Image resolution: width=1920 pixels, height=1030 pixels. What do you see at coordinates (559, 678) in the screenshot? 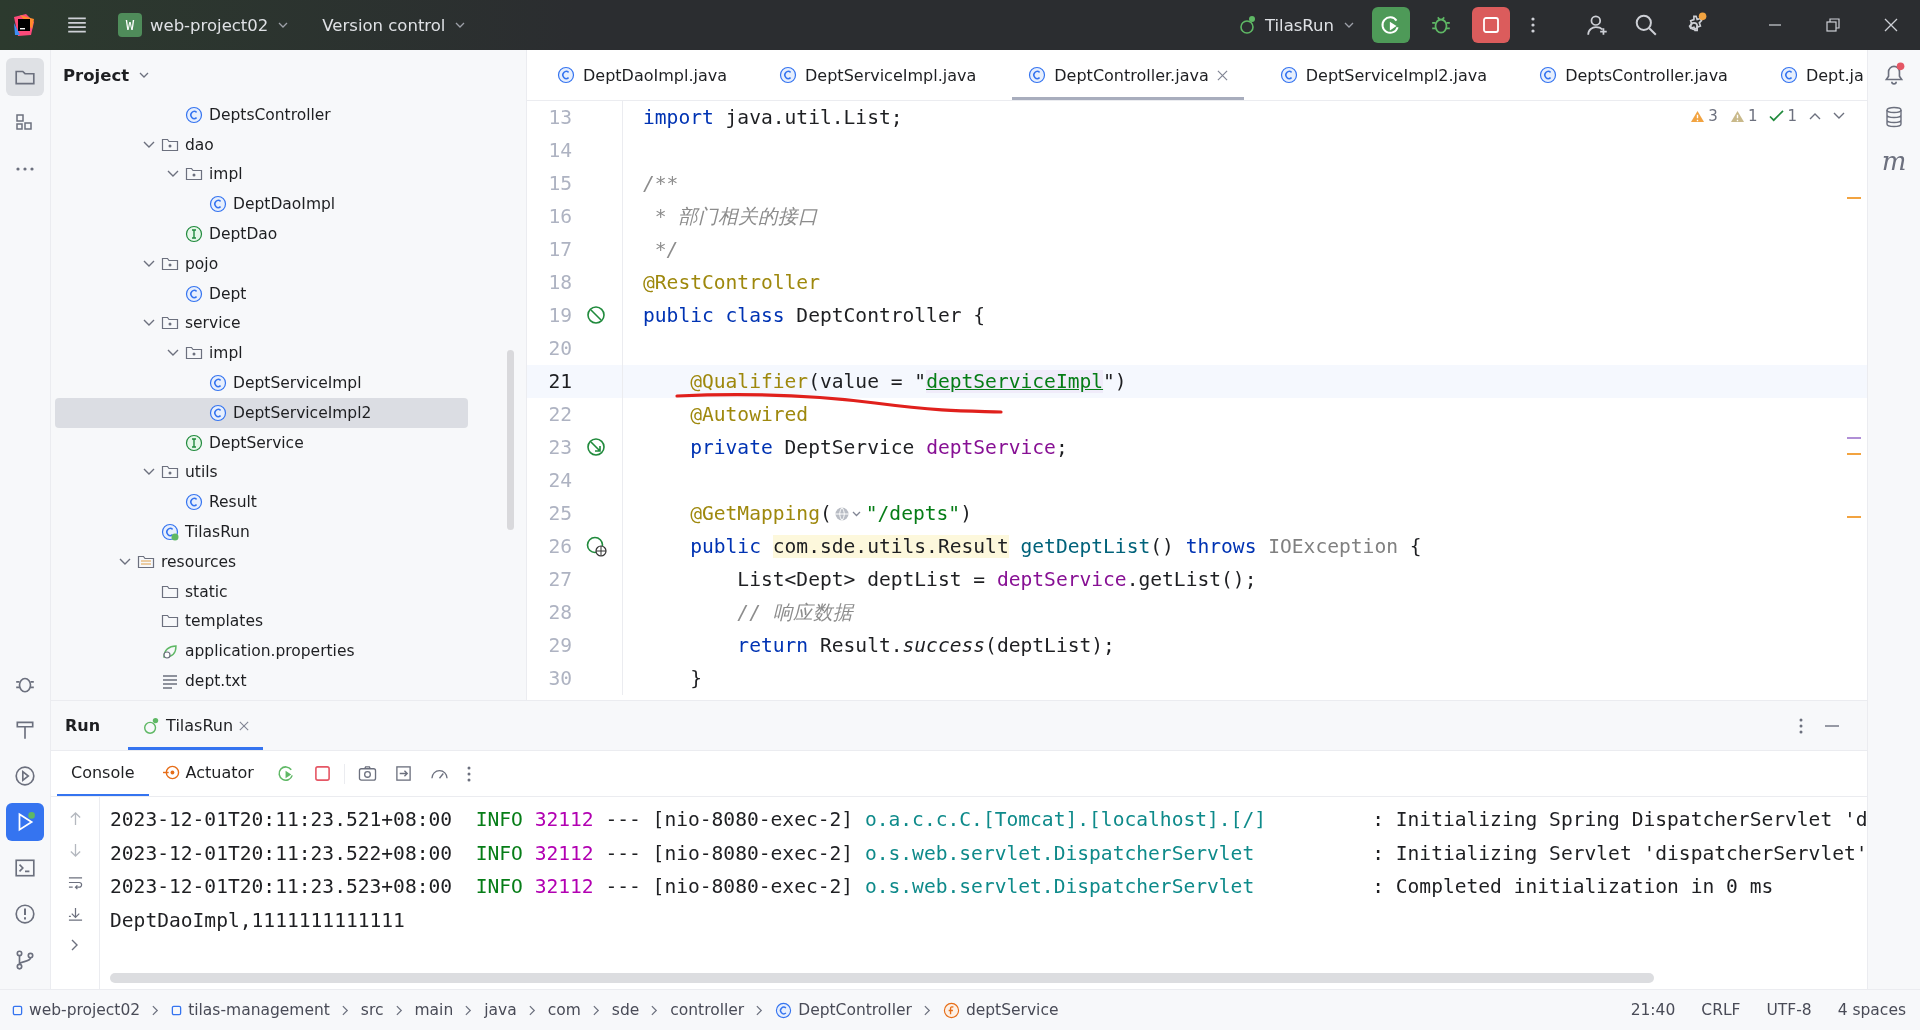
I see `line-number: 30` at bounding box center [559, 678].